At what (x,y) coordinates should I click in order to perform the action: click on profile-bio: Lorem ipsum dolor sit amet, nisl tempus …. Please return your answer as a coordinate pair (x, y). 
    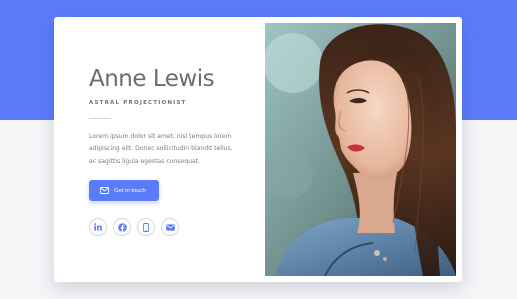
    Looking at the image, I should click on (161, 149).